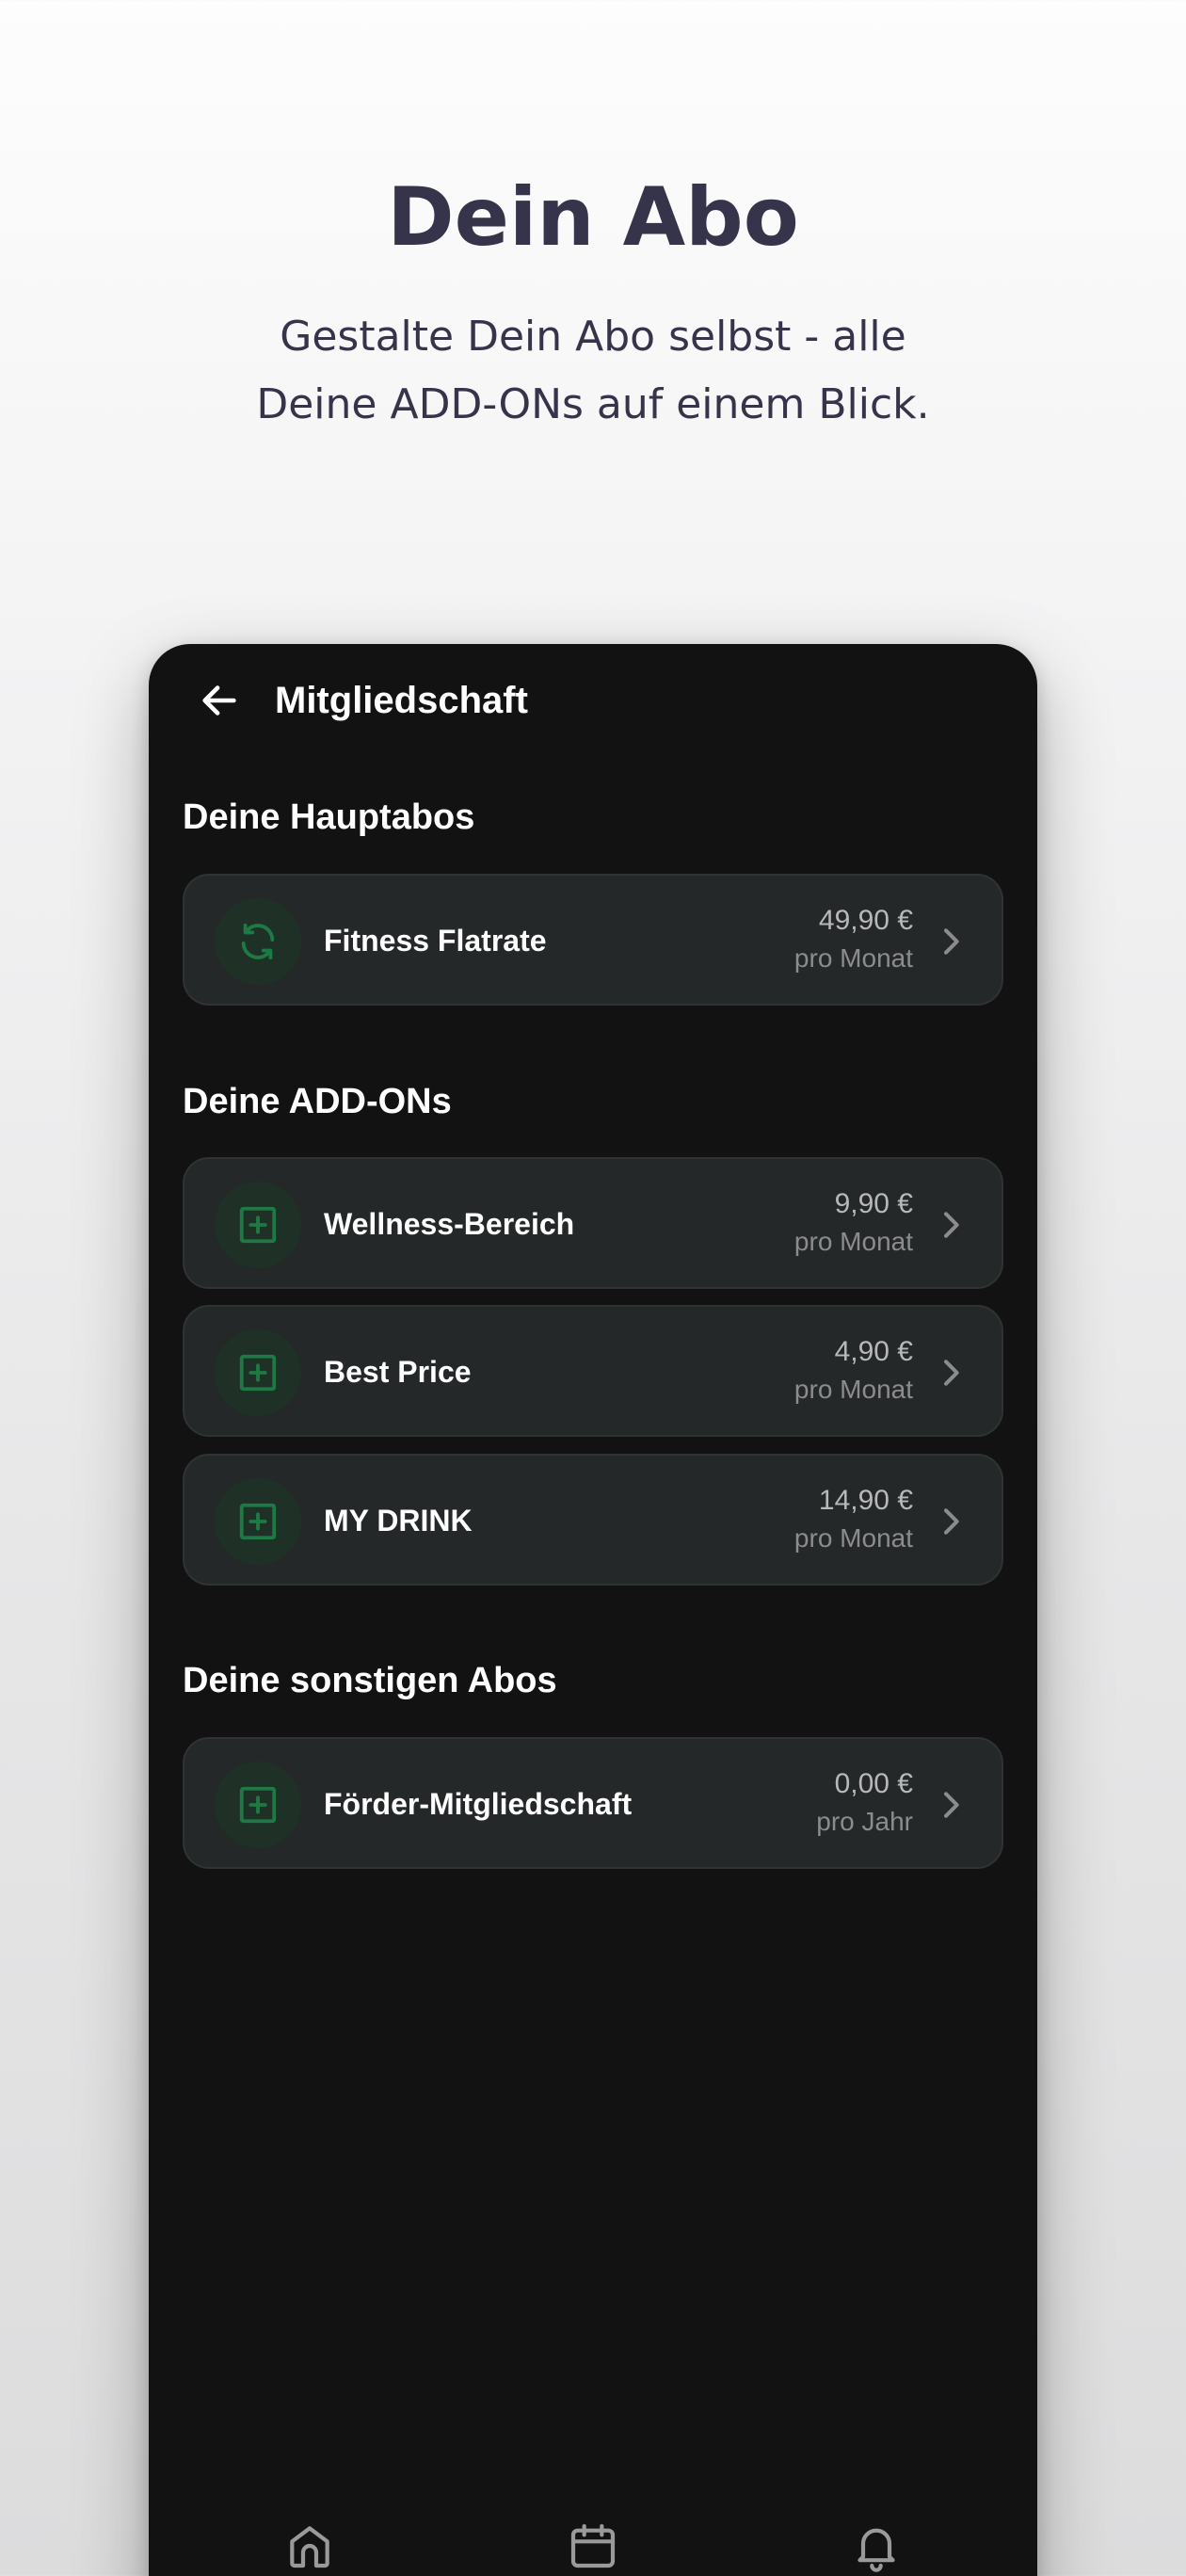  I want to click on card-name: Wellness-Bereich, so click(449, 1224).